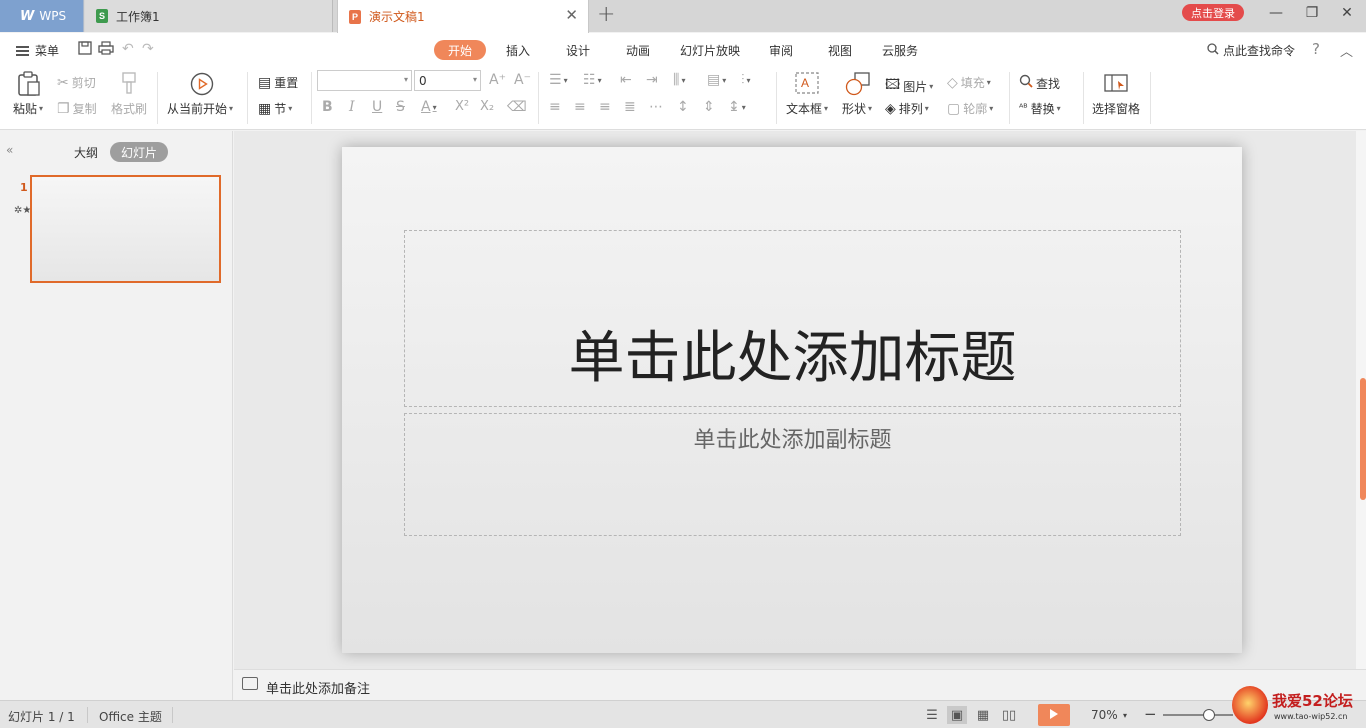 The image size is (1366, 728). Describe the element at coordinates (1347, 13) in the screenshot. I see `close-window-icon: ✕` at that location.